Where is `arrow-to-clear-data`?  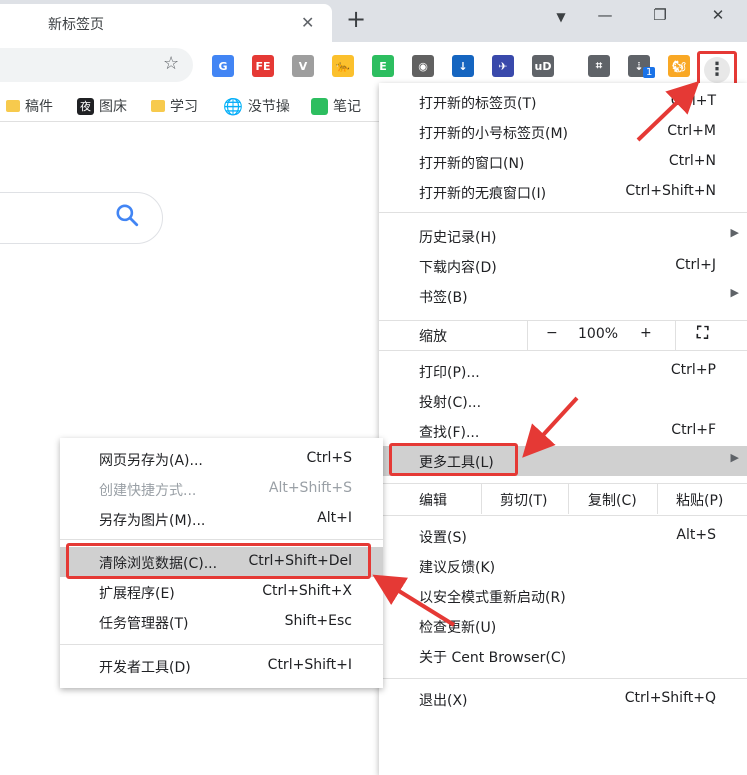
arrow-to-clear-data is located at coordinates (414, 600).